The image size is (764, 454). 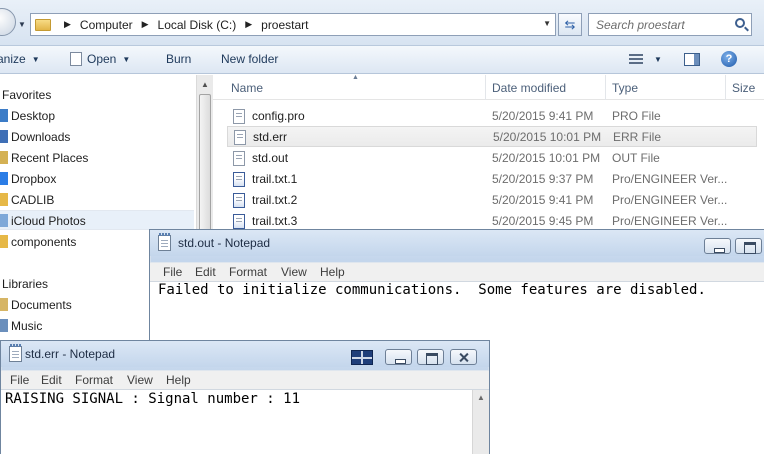 I want to click on close-button, so click(x=463, y=357).